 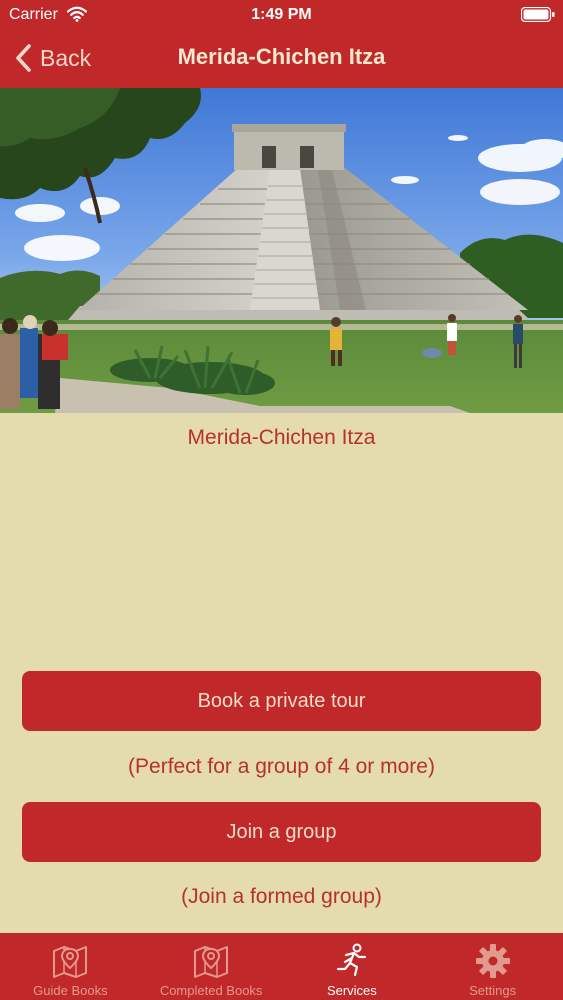 What do you see at coordinates (281, 56) in the screenshot?
I see `page-title: Merida-Chichen Itza` at bounding box center [281, 56].